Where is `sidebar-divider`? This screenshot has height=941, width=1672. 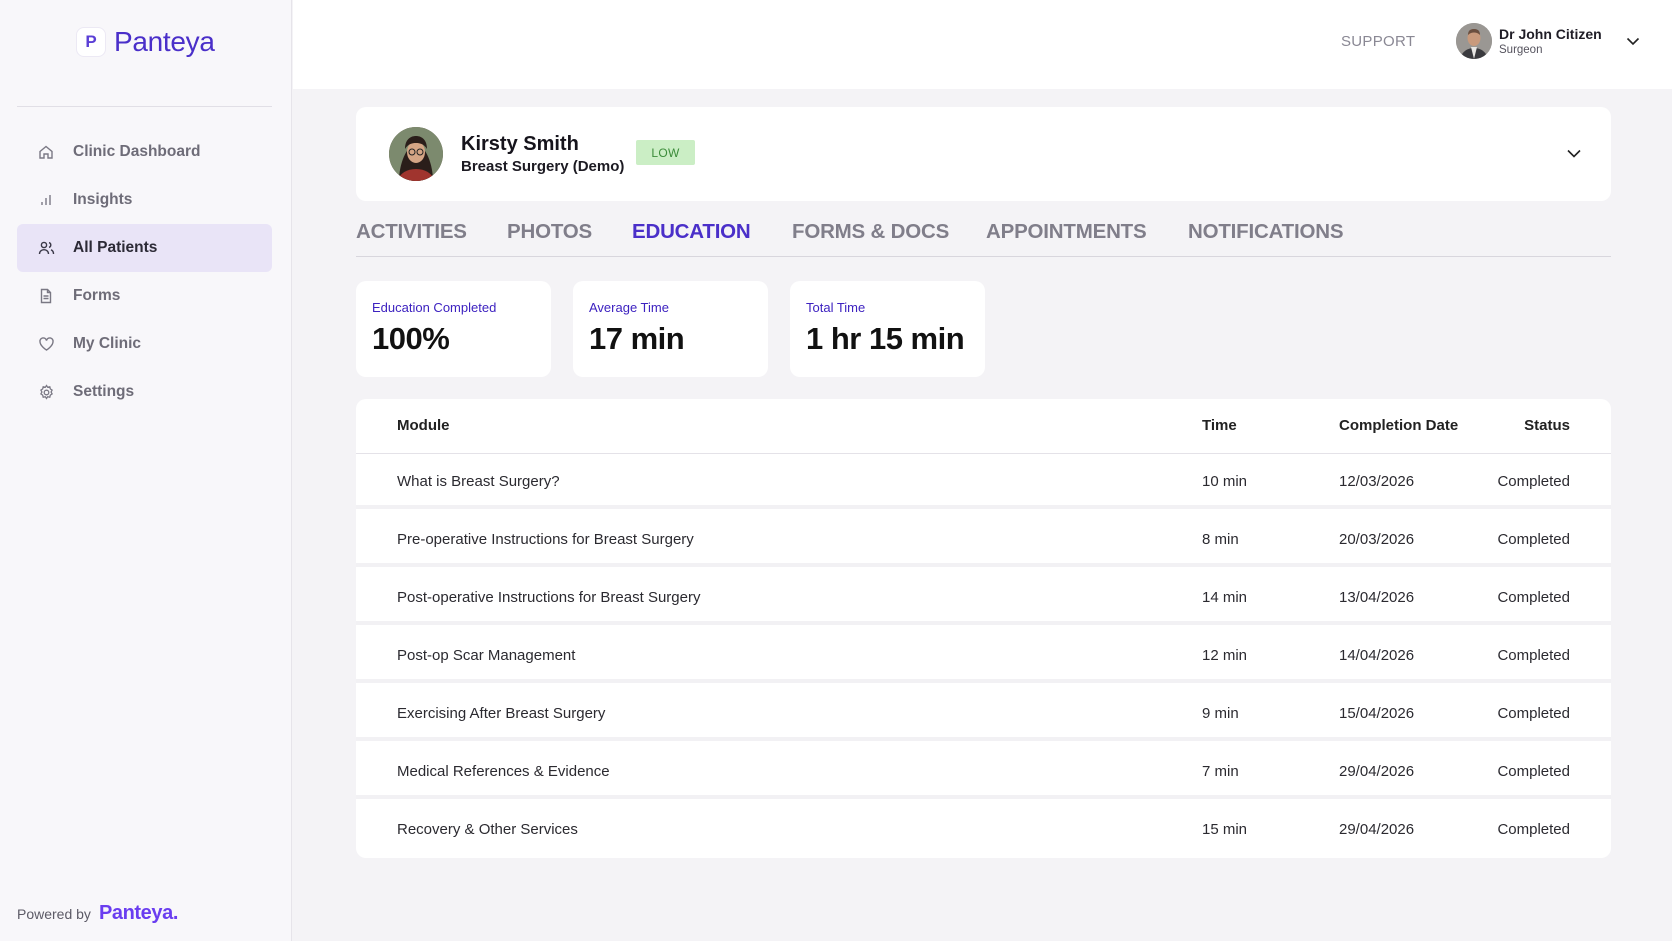
sidebar-divider is located at coordinates (144, 106).